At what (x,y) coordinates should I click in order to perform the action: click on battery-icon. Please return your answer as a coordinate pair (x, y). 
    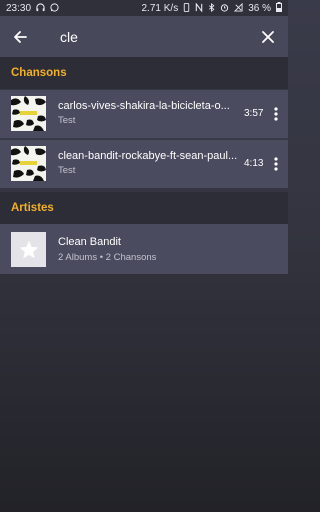
    Looking at the image, I should click on (279, 8).